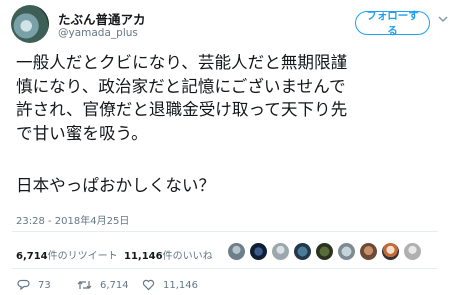  I want to click on tweet-line: 一般人だとクビになり、芸能人だと無期限謹, so click(182, 62).